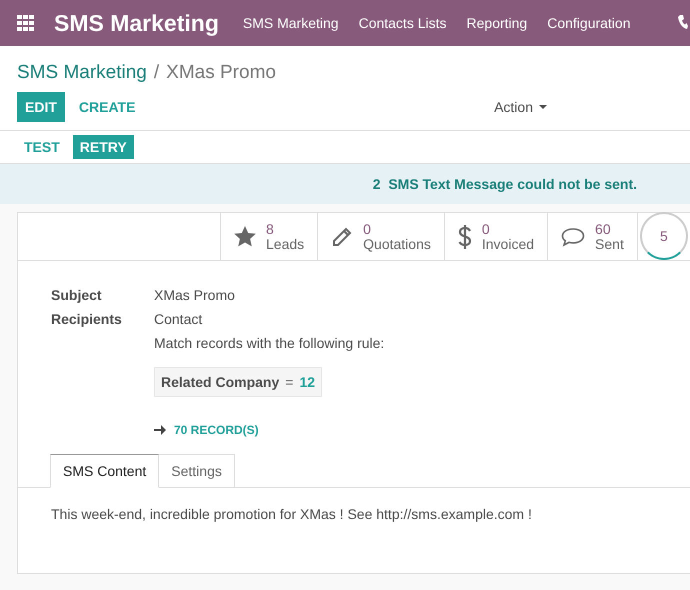 The image size is (690, 590). Describe the element at coordinates (342, 237) in the screenshot. I see `pencil-icon` at that location.